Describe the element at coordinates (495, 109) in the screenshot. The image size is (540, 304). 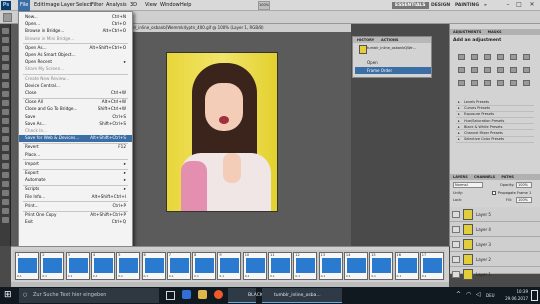
I see `adjustment-preset: Curves Presets` at that location.